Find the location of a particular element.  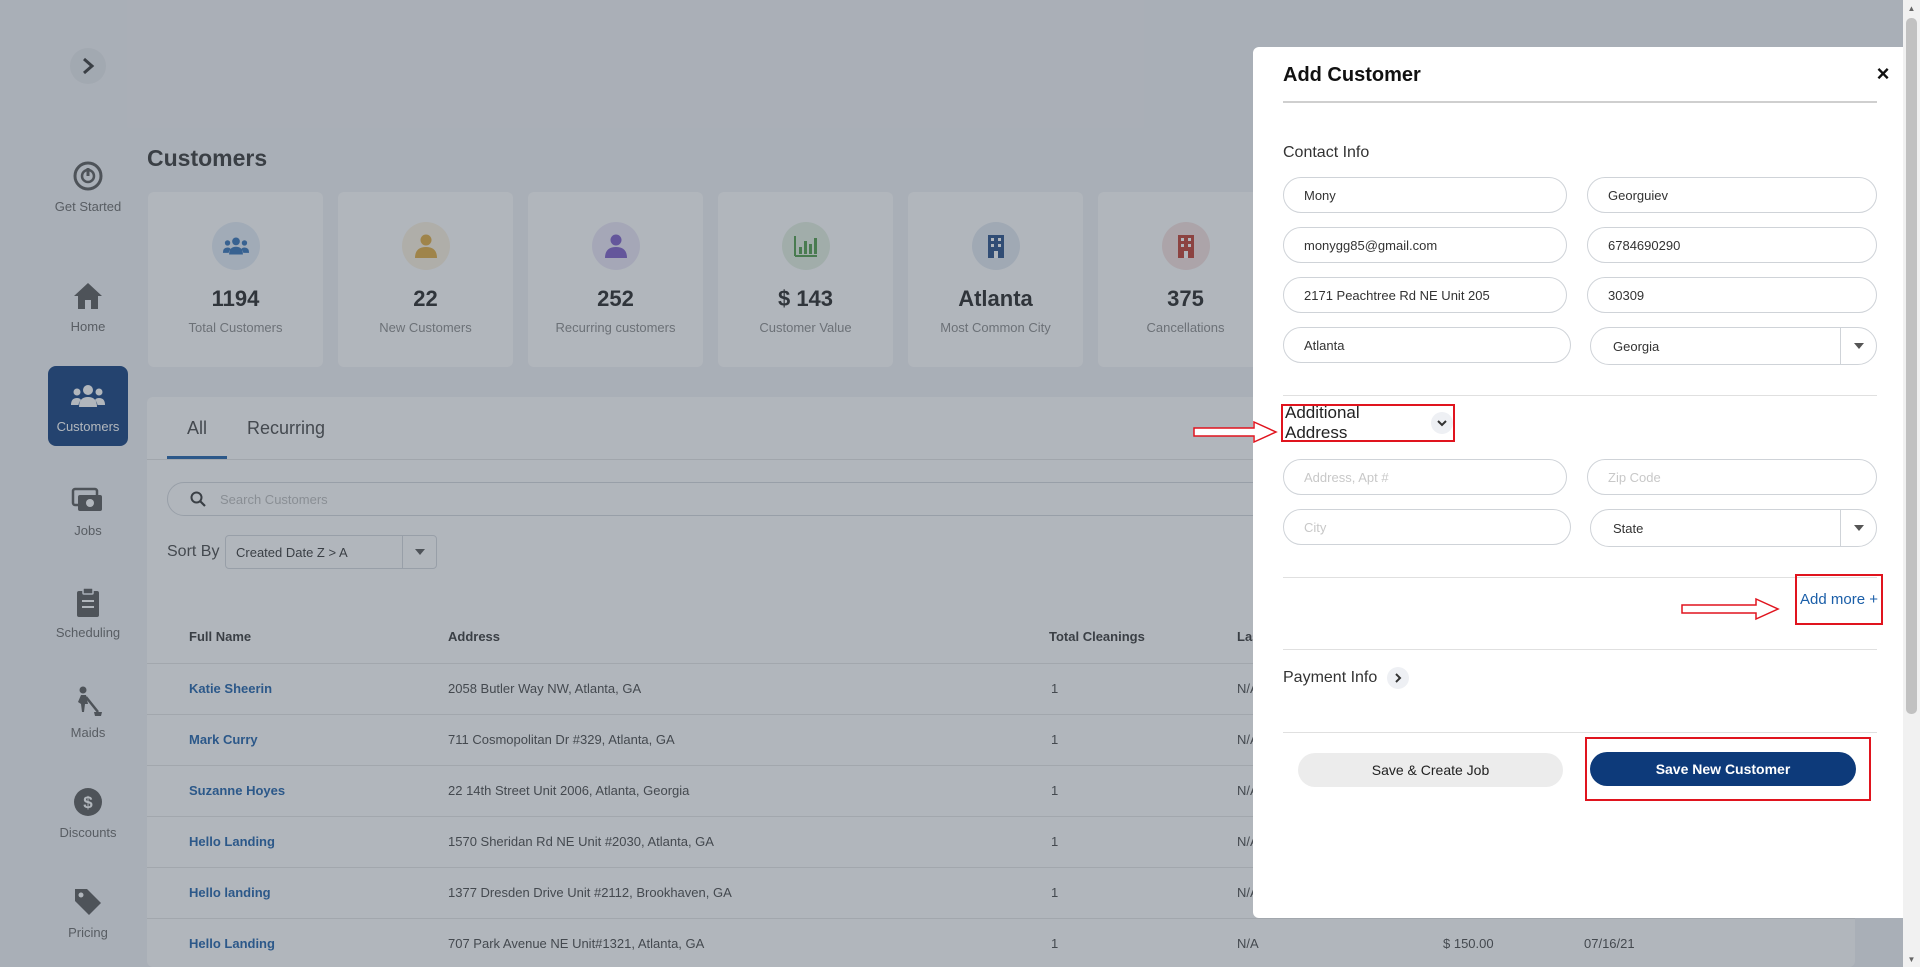

add-more-link: Add more + is located at coordinates (1839, 599).